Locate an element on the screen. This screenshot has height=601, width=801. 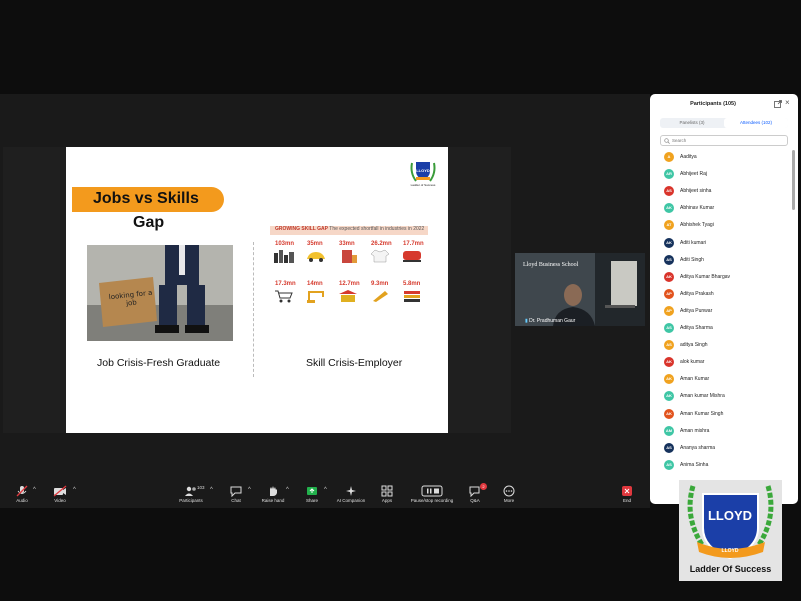
speaker-video-tile: Lloyd Business School is located at coordinates (580, 289).